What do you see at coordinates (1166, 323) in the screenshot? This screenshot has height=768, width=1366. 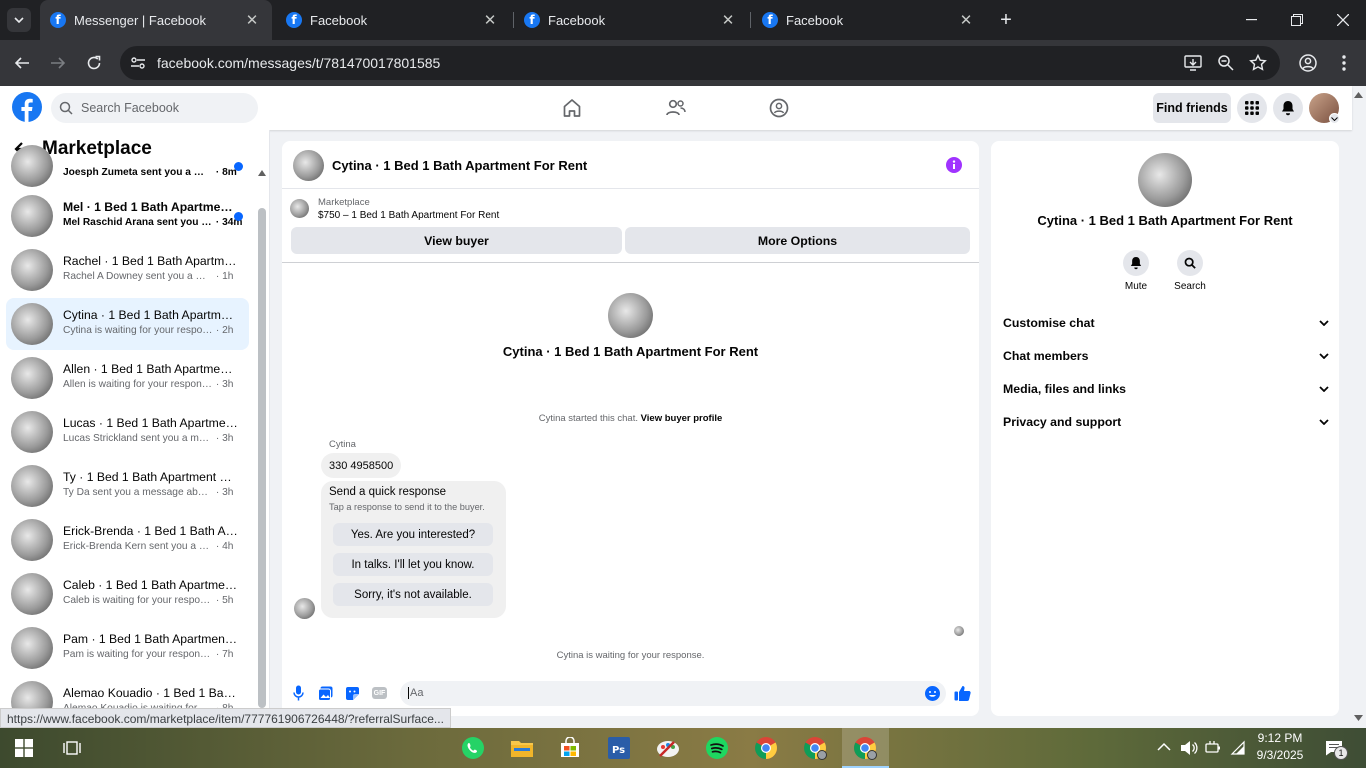 I see `customise-chat-section: Customise chat` at bounding box center [1166, 323].